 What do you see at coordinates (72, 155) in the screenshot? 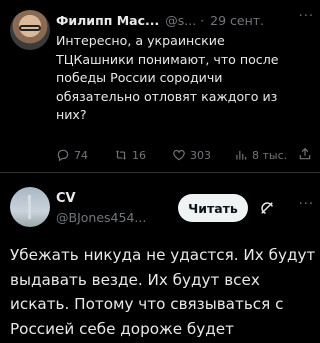
I see `reply-button: 74` at bounding box center [72, 155].